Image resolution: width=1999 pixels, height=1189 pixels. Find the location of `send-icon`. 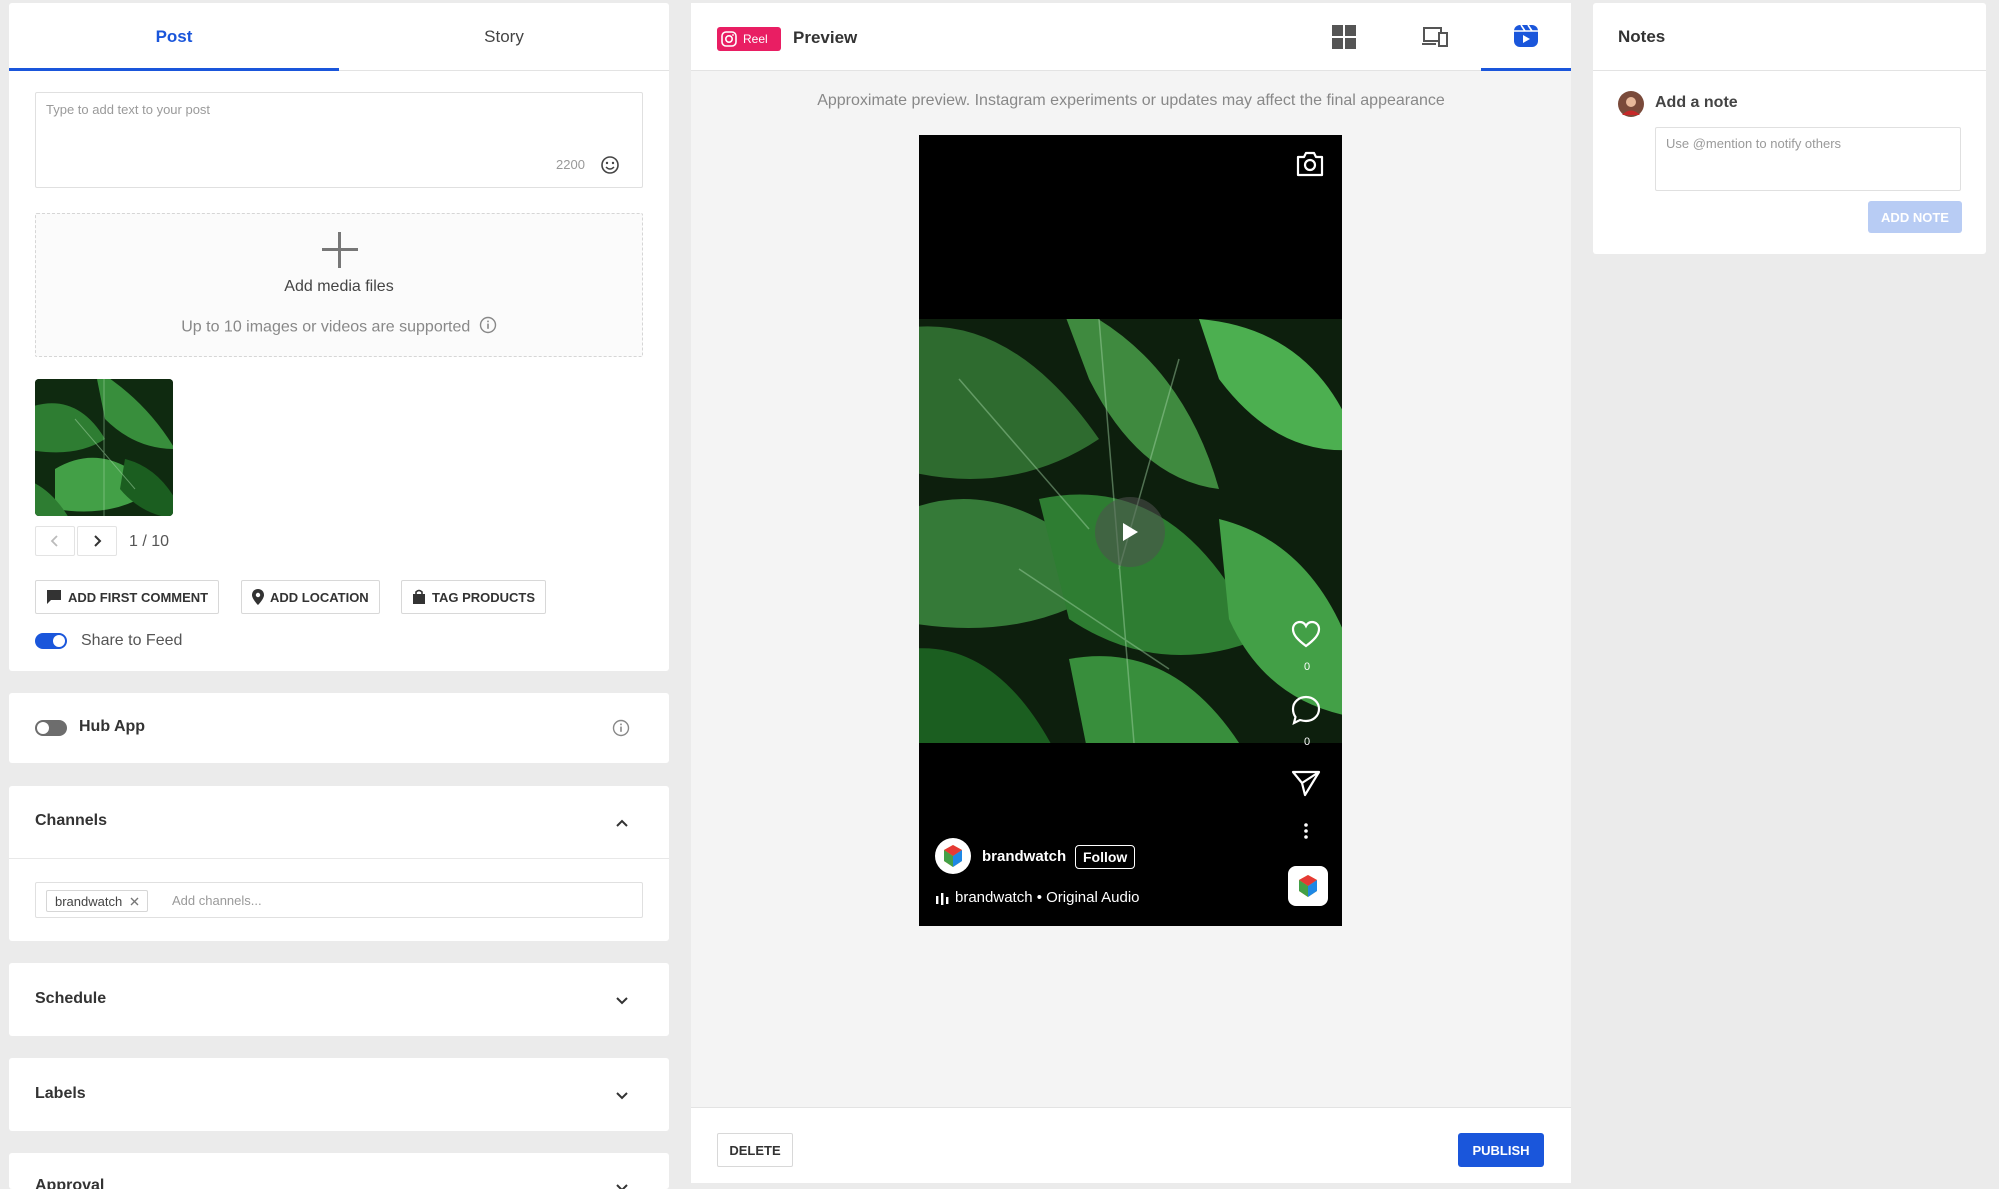

send-icon is located at coordinates (1306, 785).